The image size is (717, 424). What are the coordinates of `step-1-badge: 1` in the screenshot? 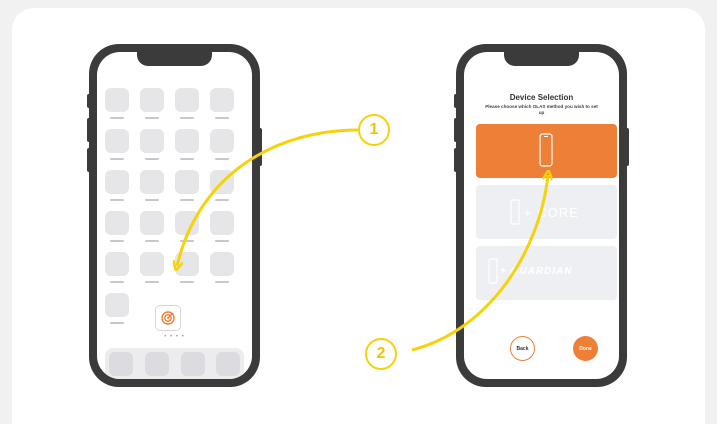 It's located at (374, 130).